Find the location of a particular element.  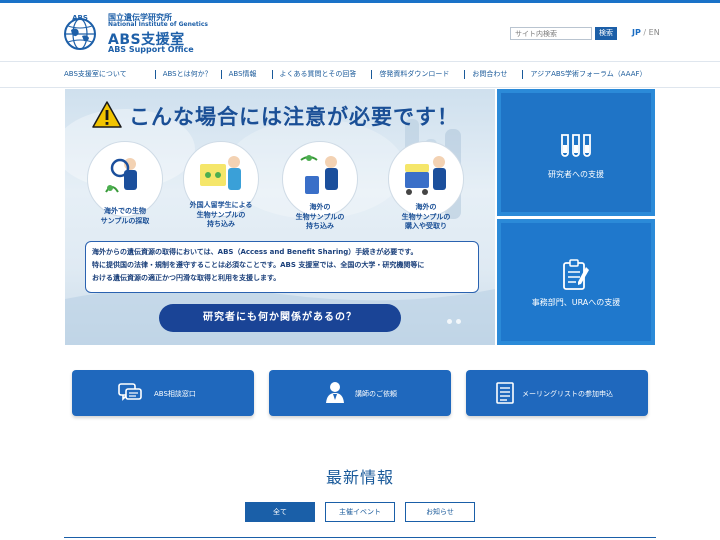

researcher-relevance-button: 研究者にも何か関係があるの？ is located at coordinates (280, 318).